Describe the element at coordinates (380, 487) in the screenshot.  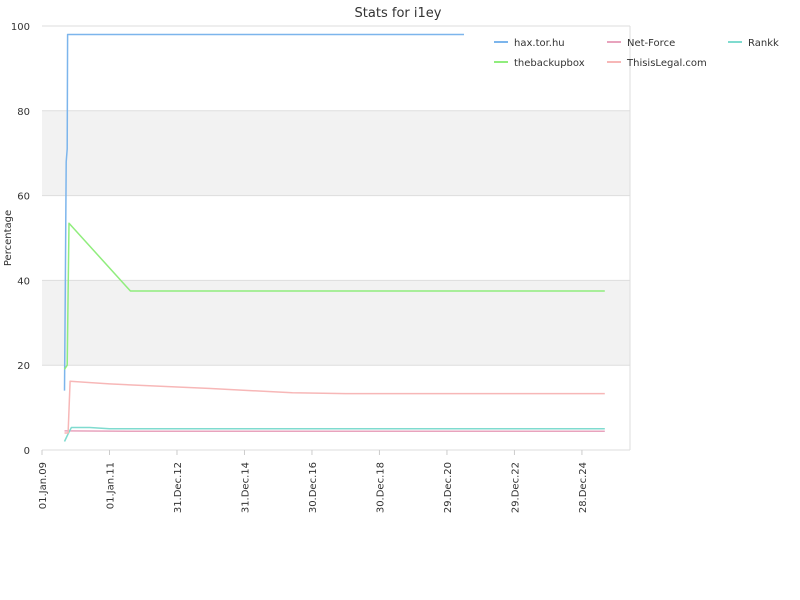
I see `x-tick-label: 30.Dec.18` at that location.